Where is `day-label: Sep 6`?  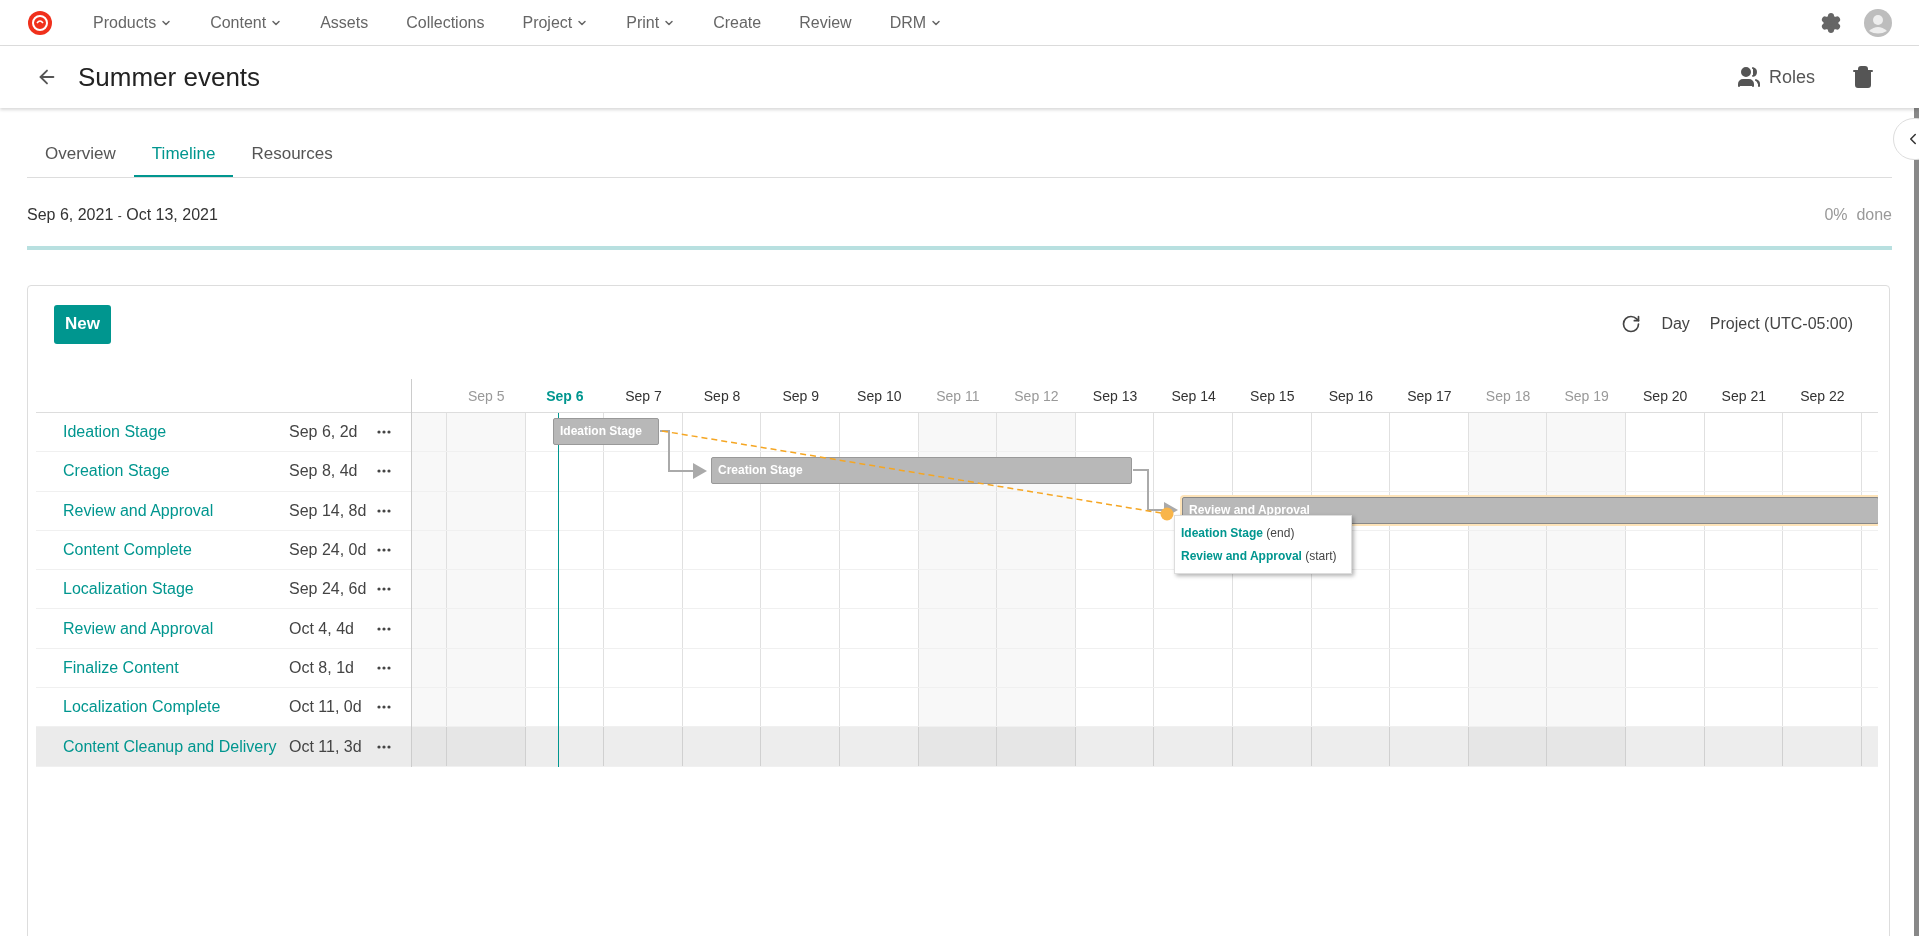
day-label: Sep 6 is located at coordinates (565, 396).